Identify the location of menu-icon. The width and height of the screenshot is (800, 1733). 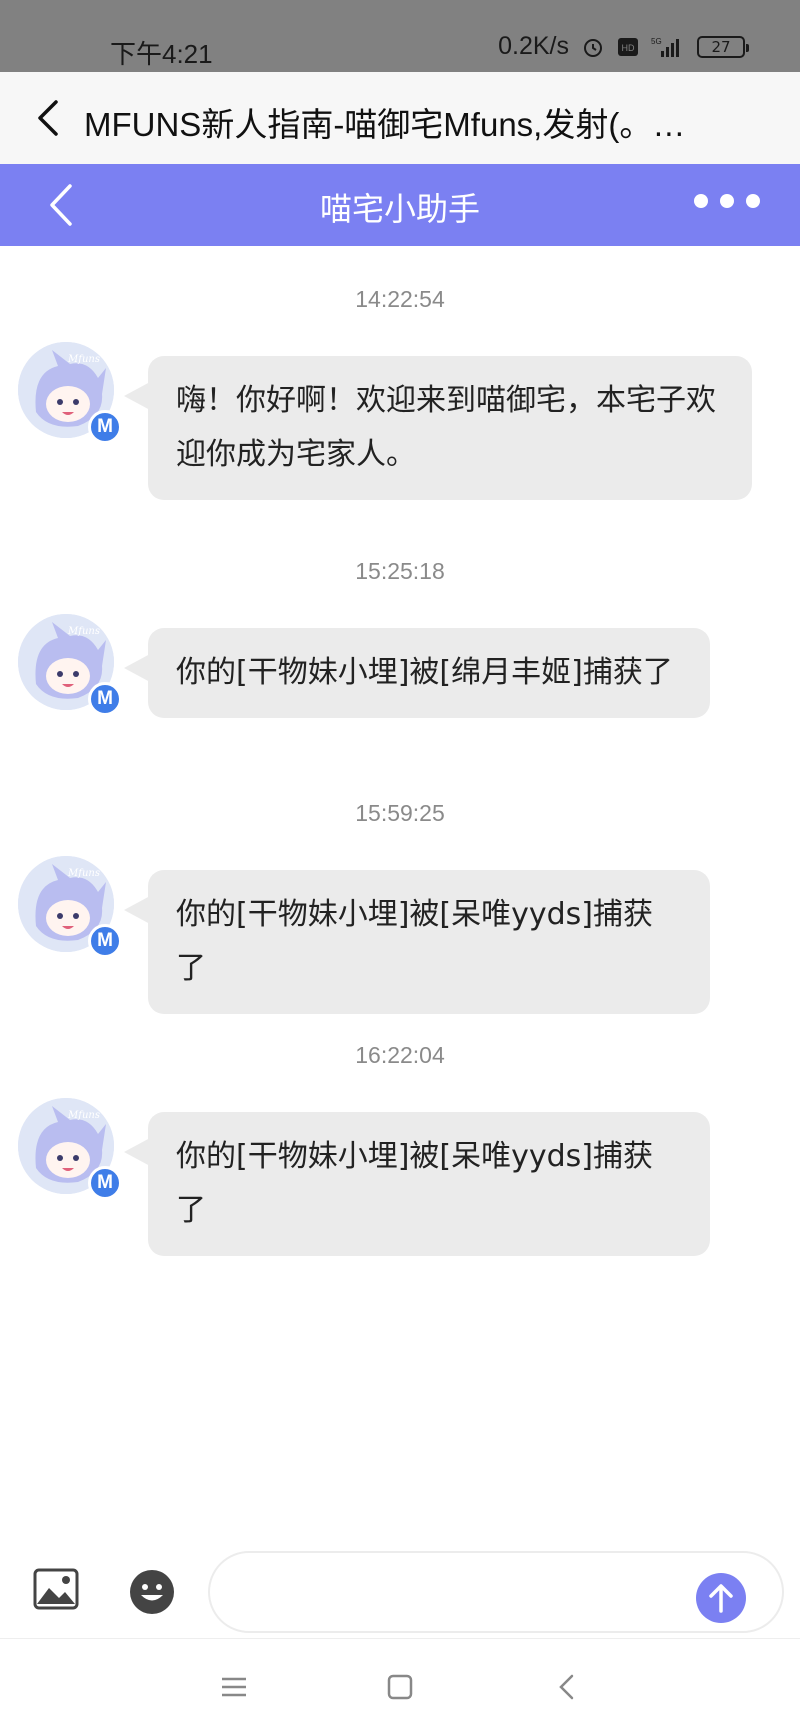
(234, 1687).